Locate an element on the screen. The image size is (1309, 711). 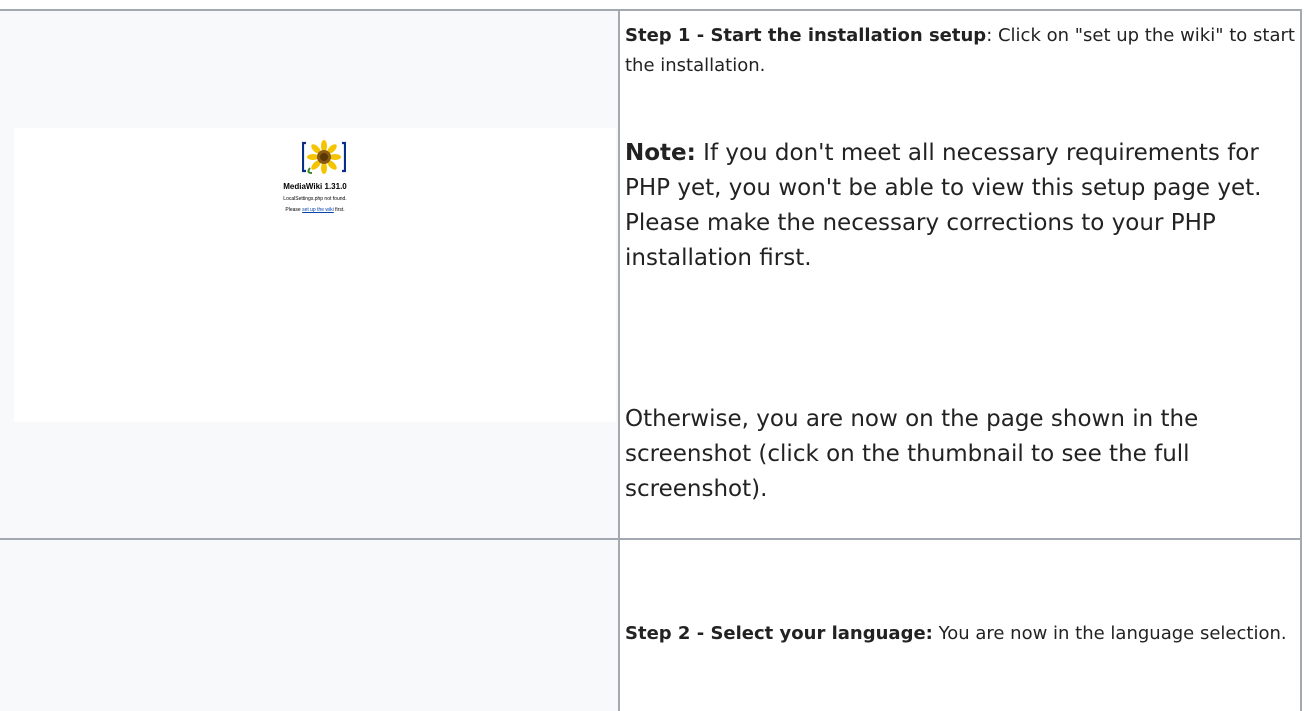
set-up-the-wiki-link: set up the wiki is located at coordinates (318, 210).